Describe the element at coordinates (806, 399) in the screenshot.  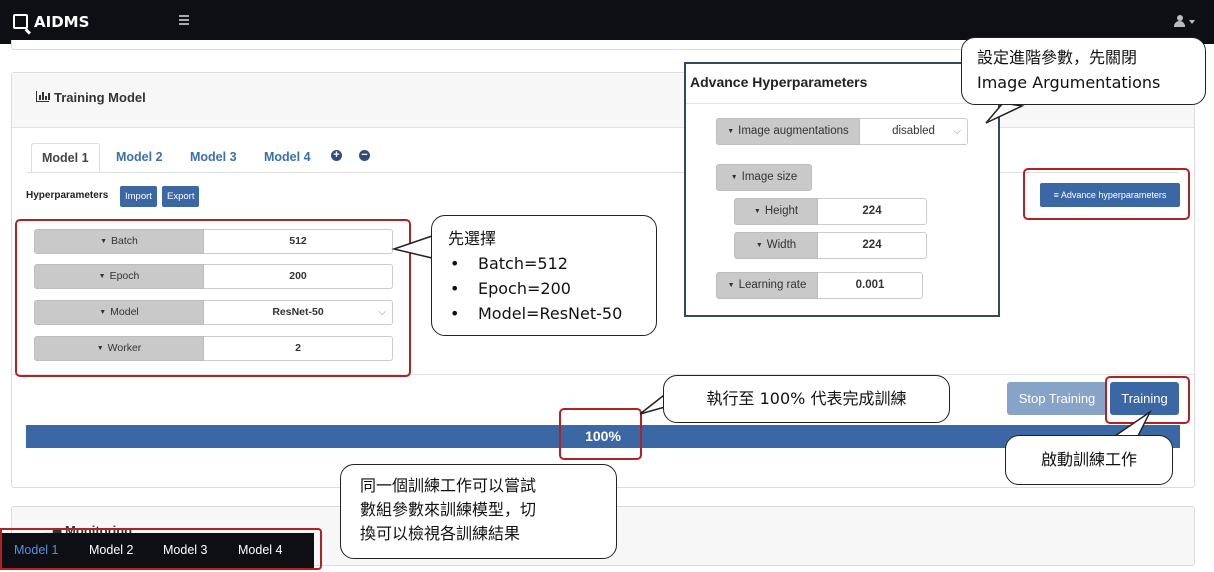
I see `progress-callout: 執行至 100% 代表完成訓練` at that location.